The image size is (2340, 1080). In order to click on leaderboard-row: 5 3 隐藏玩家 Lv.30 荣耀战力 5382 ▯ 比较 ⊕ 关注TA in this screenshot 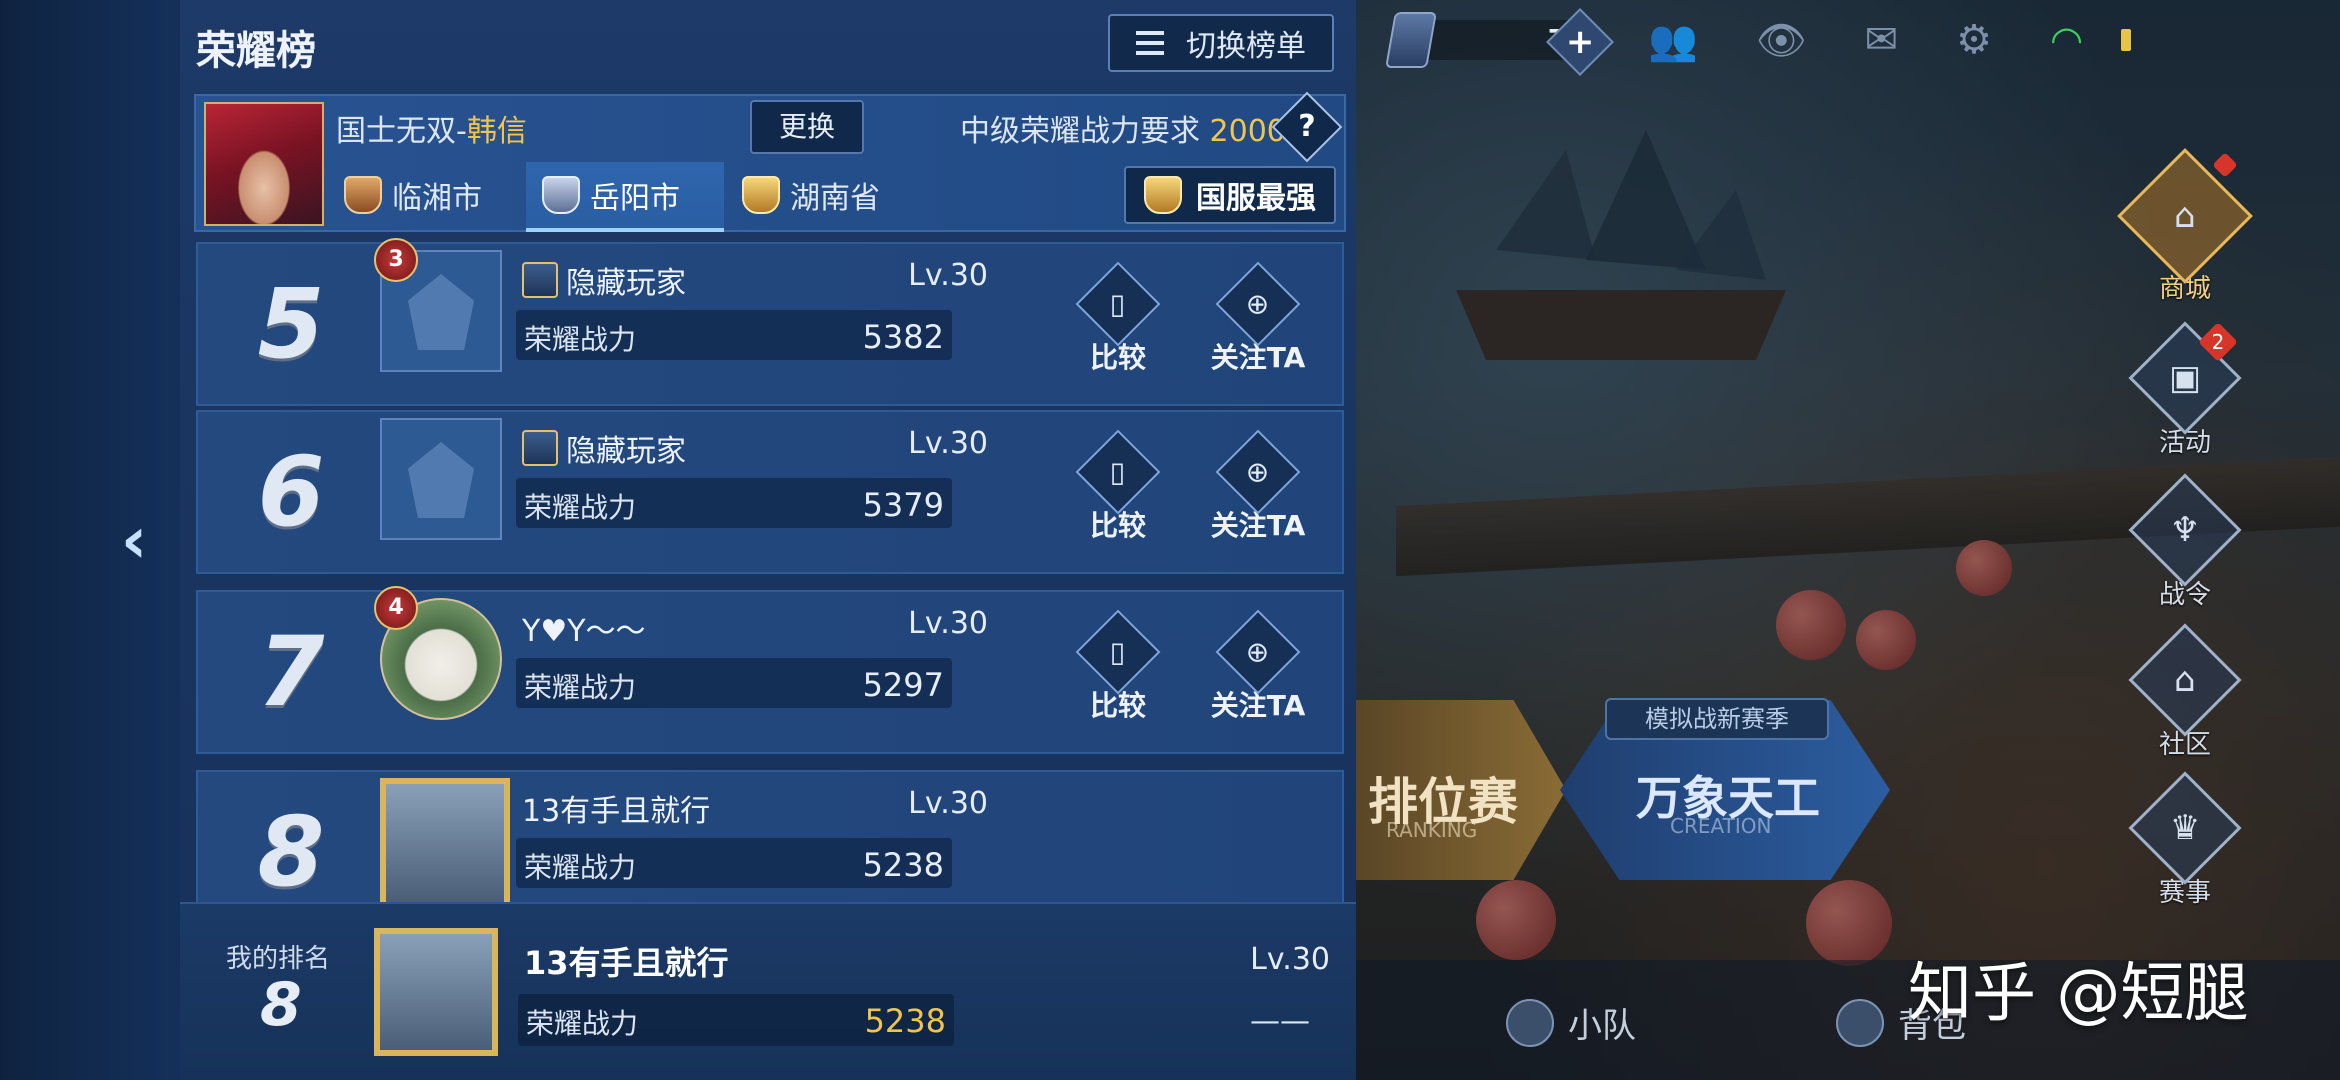, I will do `click(770, 322)`.